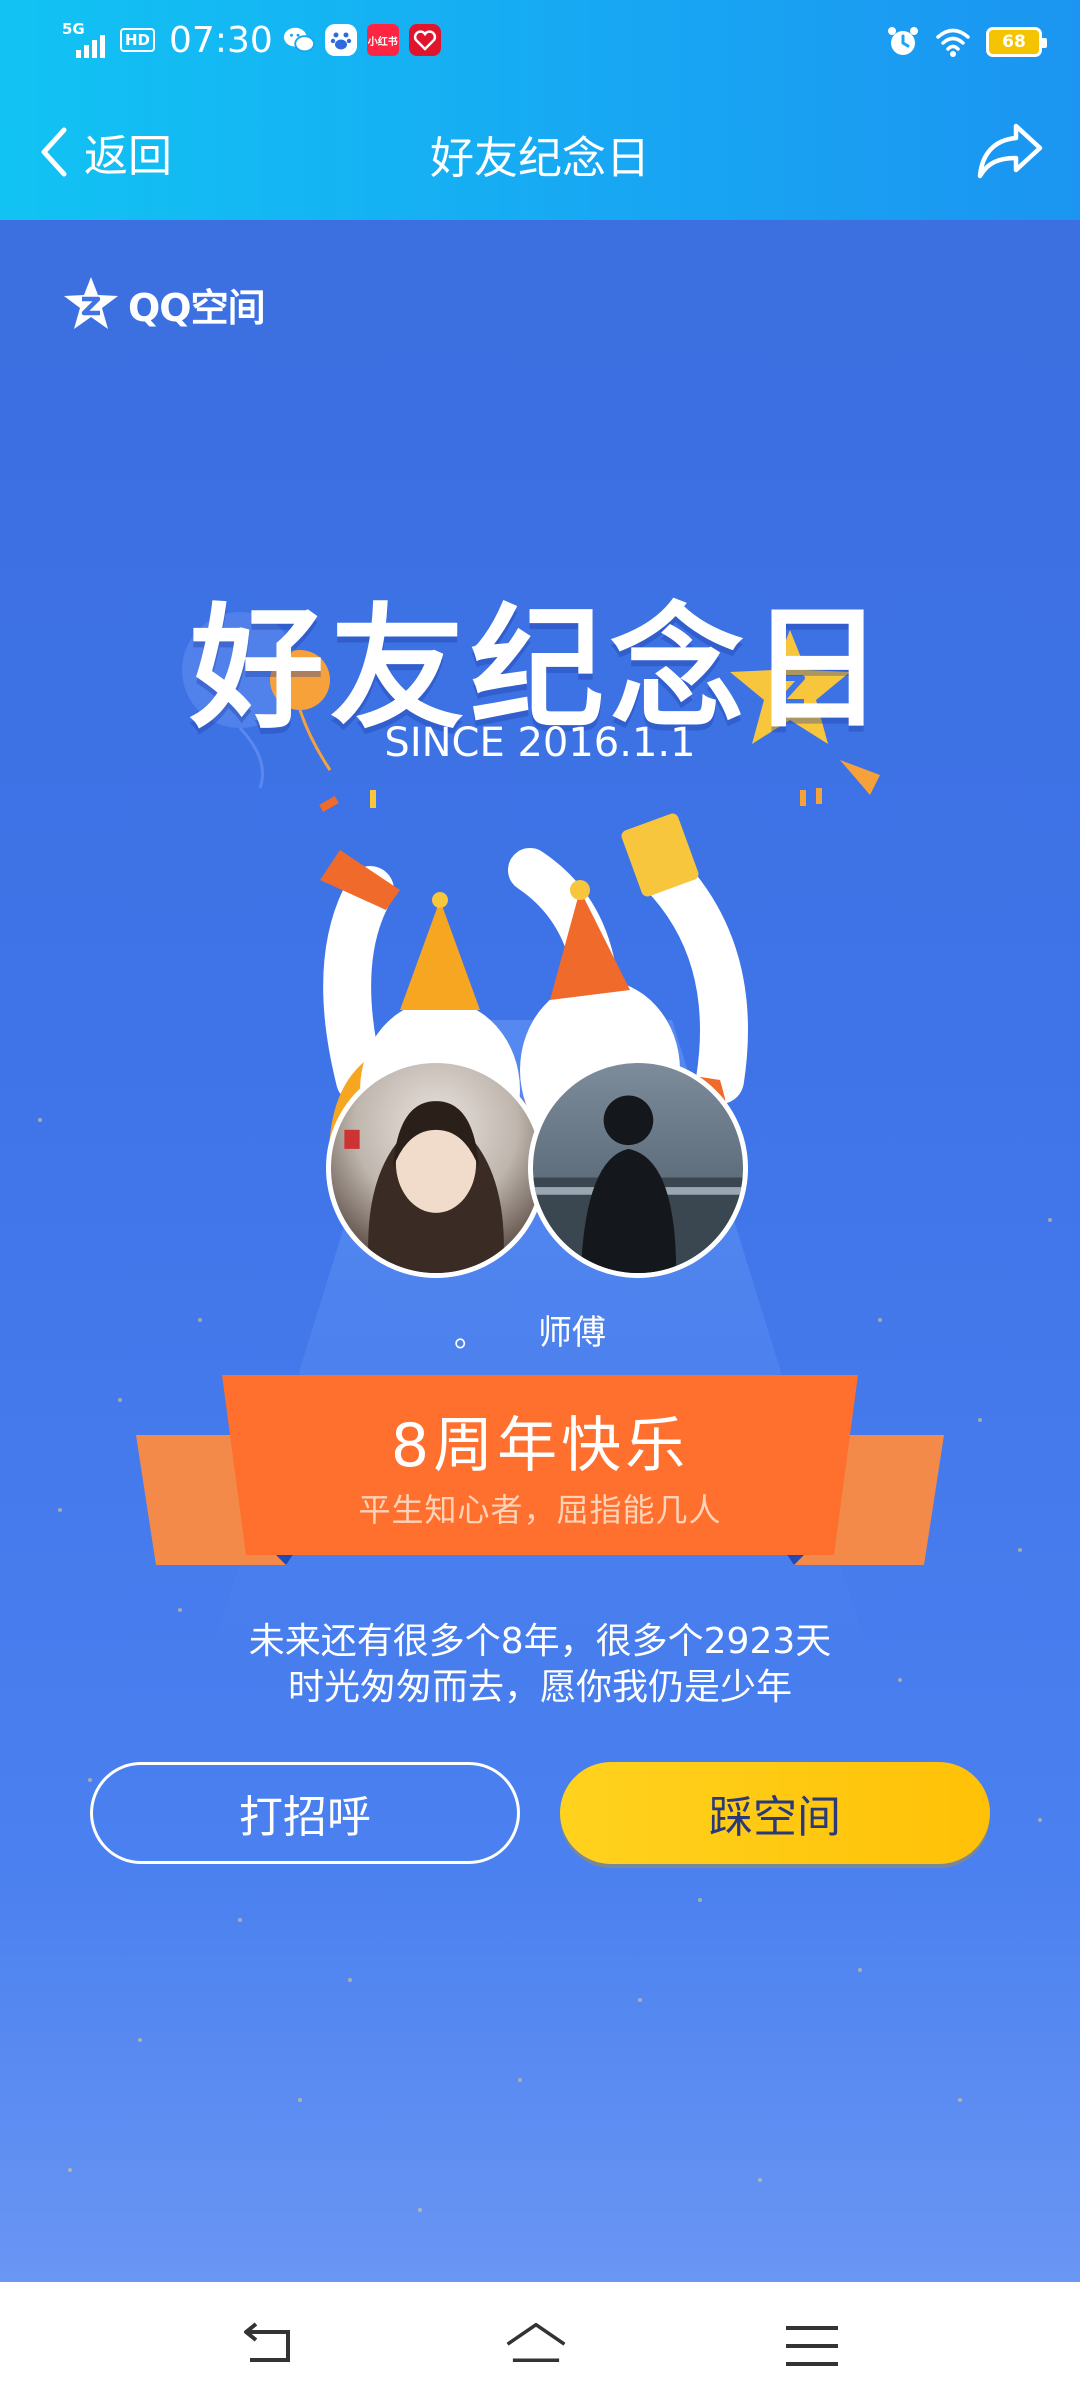  I want to click on status-left: 5G HD 07:30 小红书, so click(251, 40).